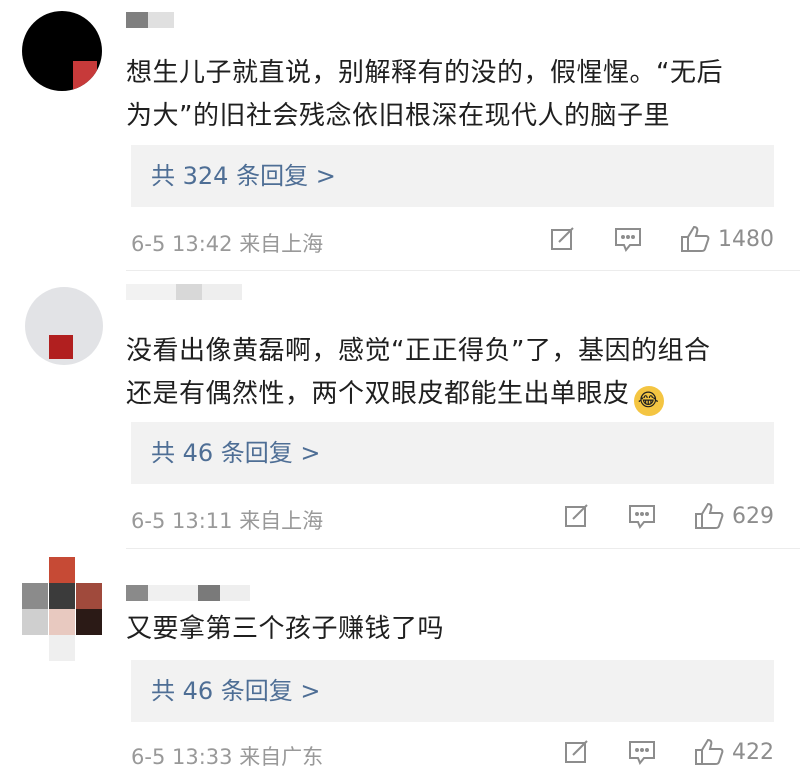  Describe the element at coordinates (182, 757) in the screenshot. I see `comment-time: 6-5 13:33` at that location.